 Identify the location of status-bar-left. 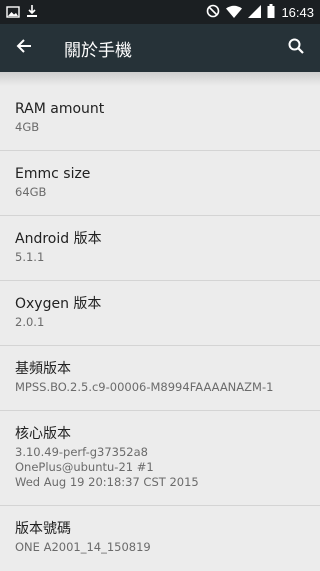
(22, 12).